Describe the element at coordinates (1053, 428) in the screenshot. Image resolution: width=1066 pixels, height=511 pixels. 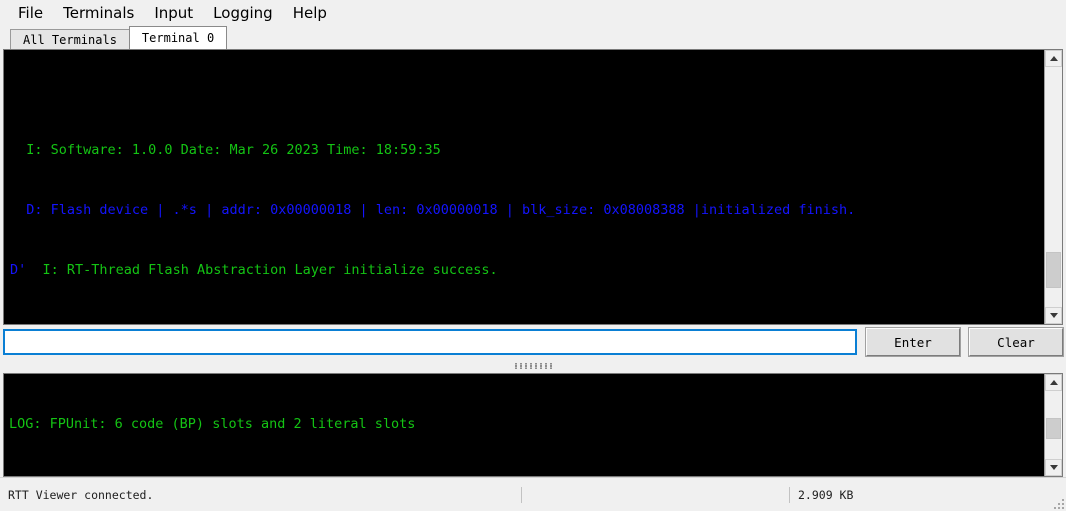
I see `log-scroll-thumb` at that location.